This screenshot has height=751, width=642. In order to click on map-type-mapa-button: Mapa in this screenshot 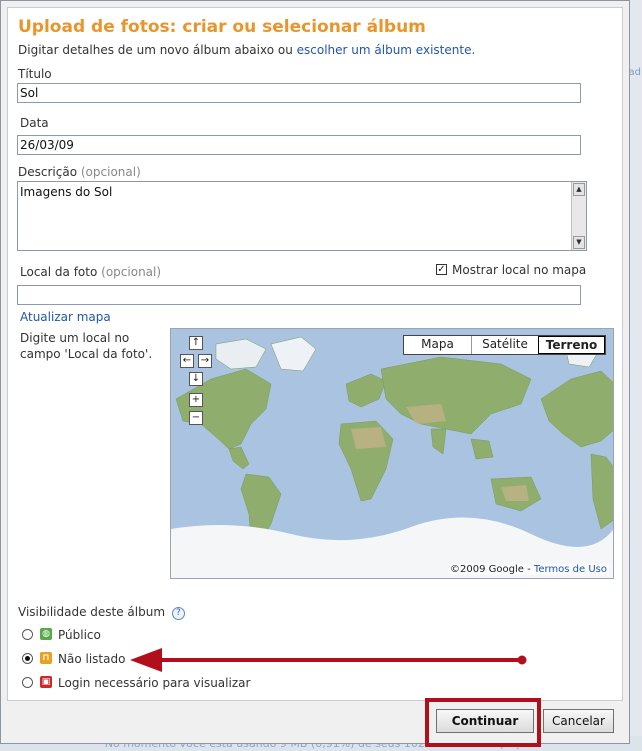, I will do `click(437, 345)`.